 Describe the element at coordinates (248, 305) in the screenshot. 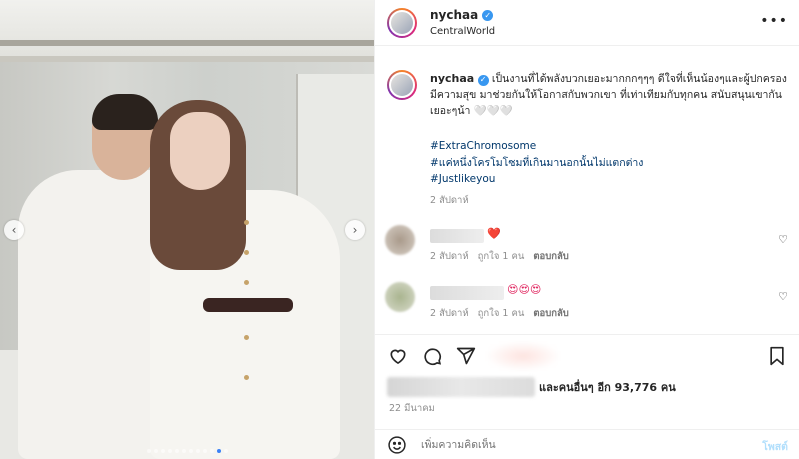

I see `photo-belt` at that location.